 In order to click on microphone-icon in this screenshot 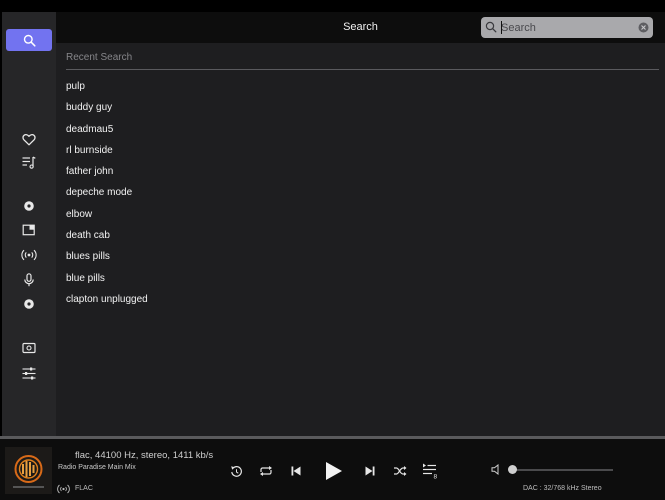, I will do `click(29, 280)`.